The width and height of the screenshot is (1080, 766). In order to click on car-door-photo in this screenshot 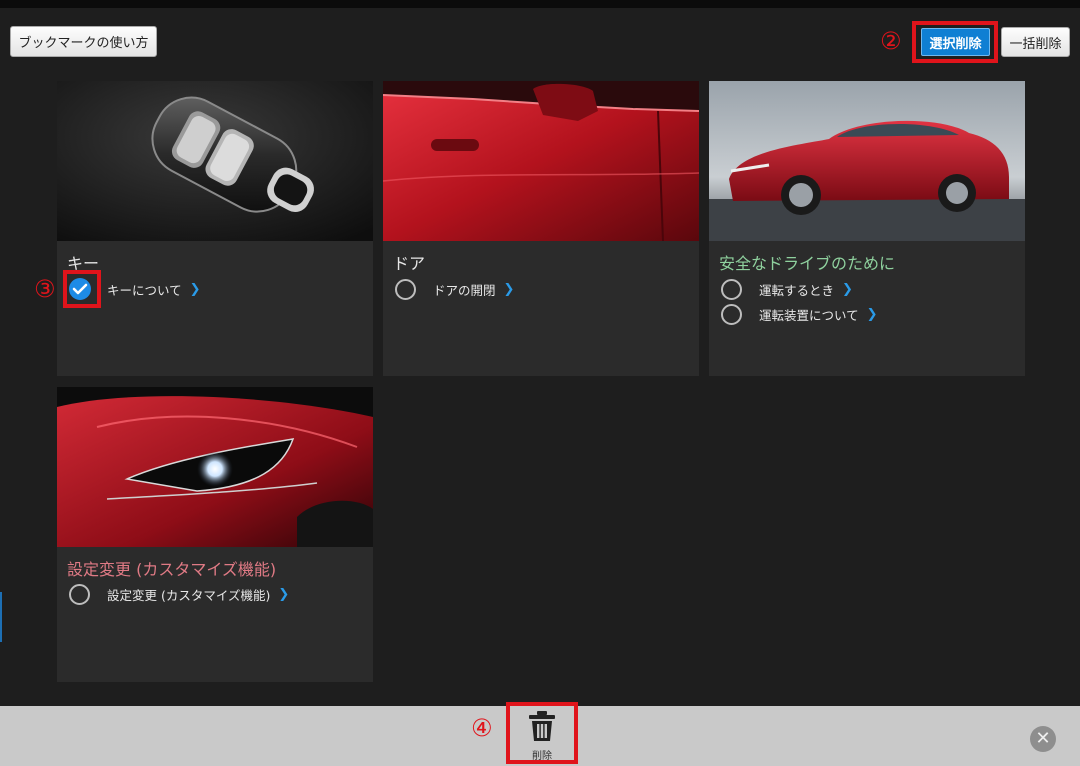, I will do `click(541, 161)`.